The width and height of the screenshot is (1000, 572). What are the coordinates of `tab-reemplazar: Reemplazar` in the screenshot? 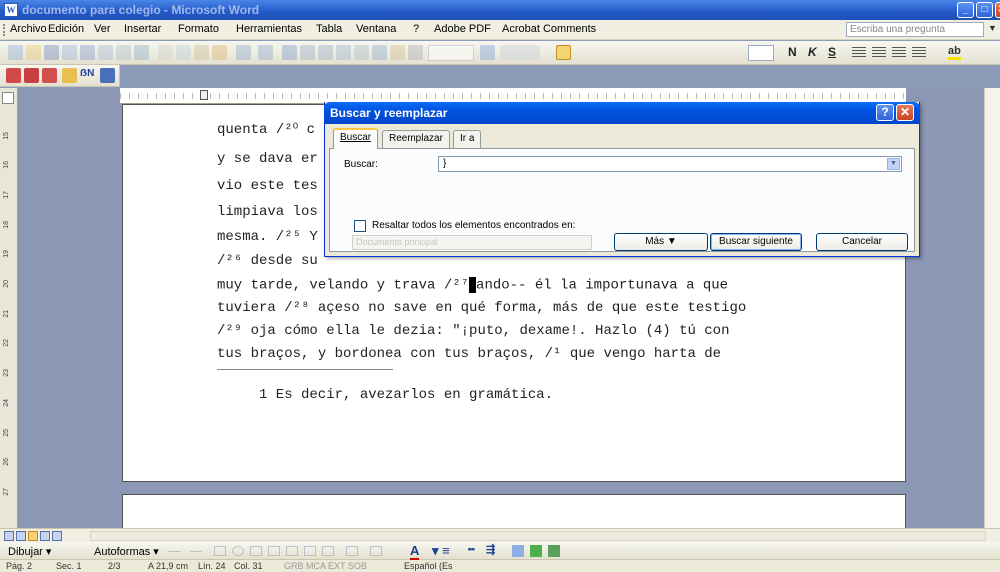 It's located at (416, 139).